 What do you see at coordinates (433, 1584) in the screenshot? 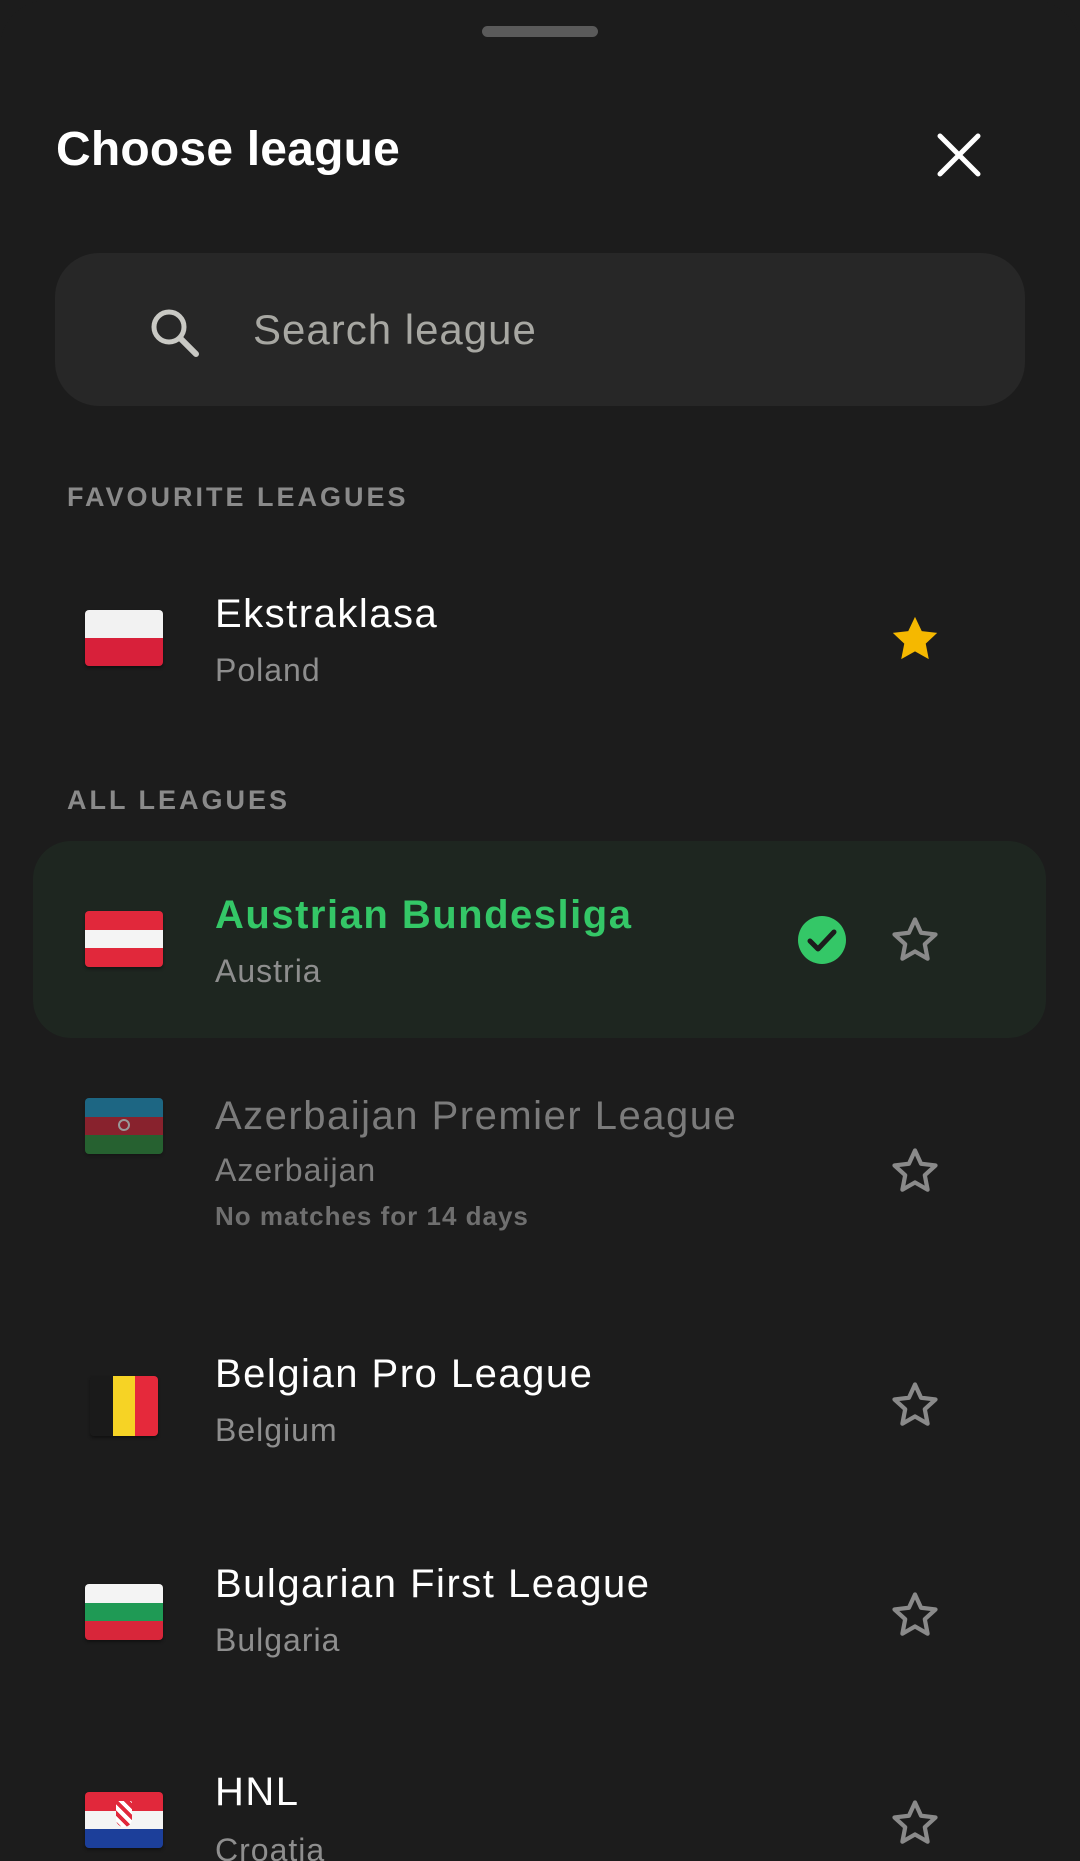
I see `league-name: Bulgarian First League` at bounding box center [433, 1584].